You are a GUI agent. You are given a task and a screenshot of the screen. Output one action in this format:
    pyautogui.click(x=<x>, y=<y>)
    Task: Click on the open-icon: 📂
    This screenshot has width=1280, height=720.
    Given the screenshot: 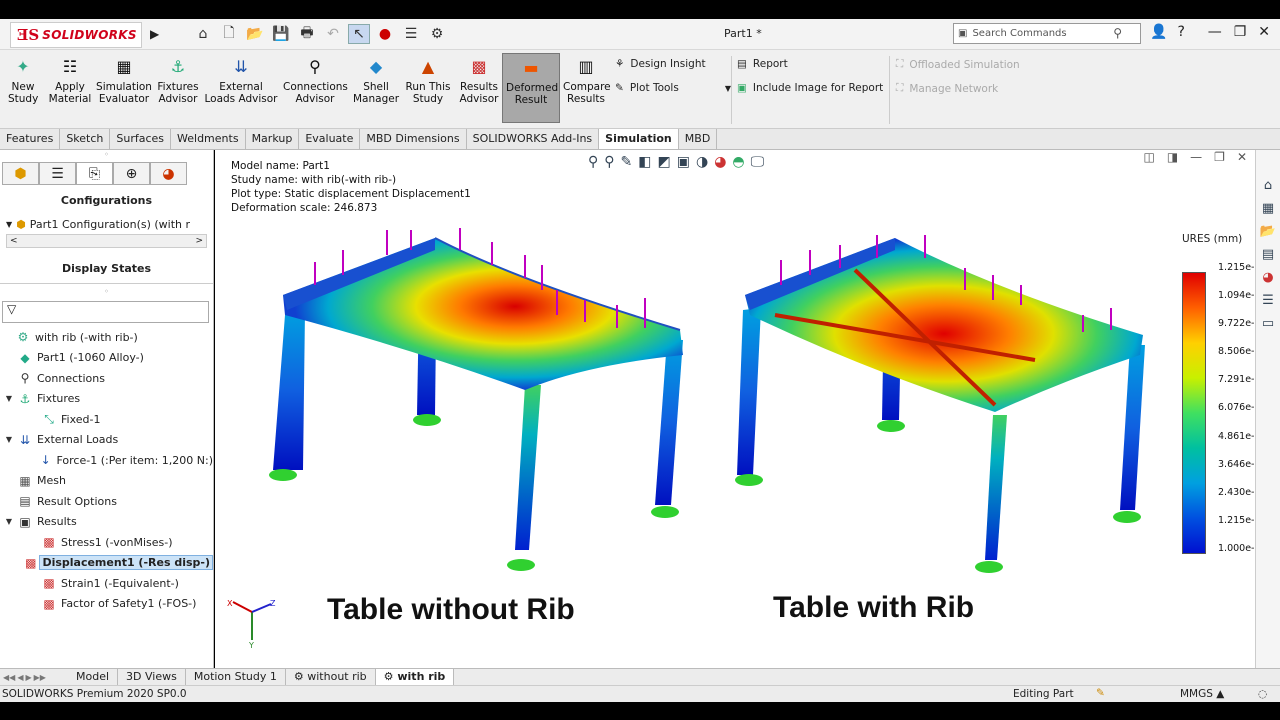 What is the action you would take?
    pyautogui.click(x=255, y=34)
    